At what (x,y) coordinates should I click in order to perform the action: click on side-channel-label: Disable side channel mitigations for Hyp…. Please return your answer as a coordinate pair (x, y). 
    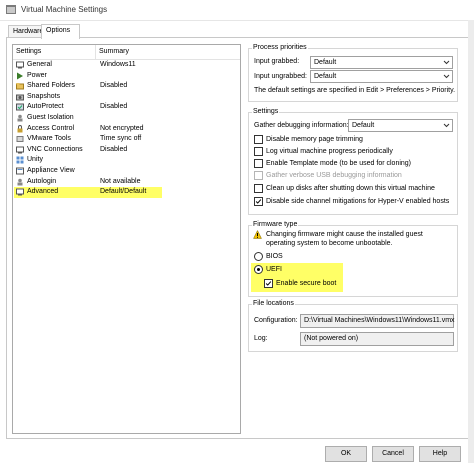
    Looking at the image, I should click on (358, 201).